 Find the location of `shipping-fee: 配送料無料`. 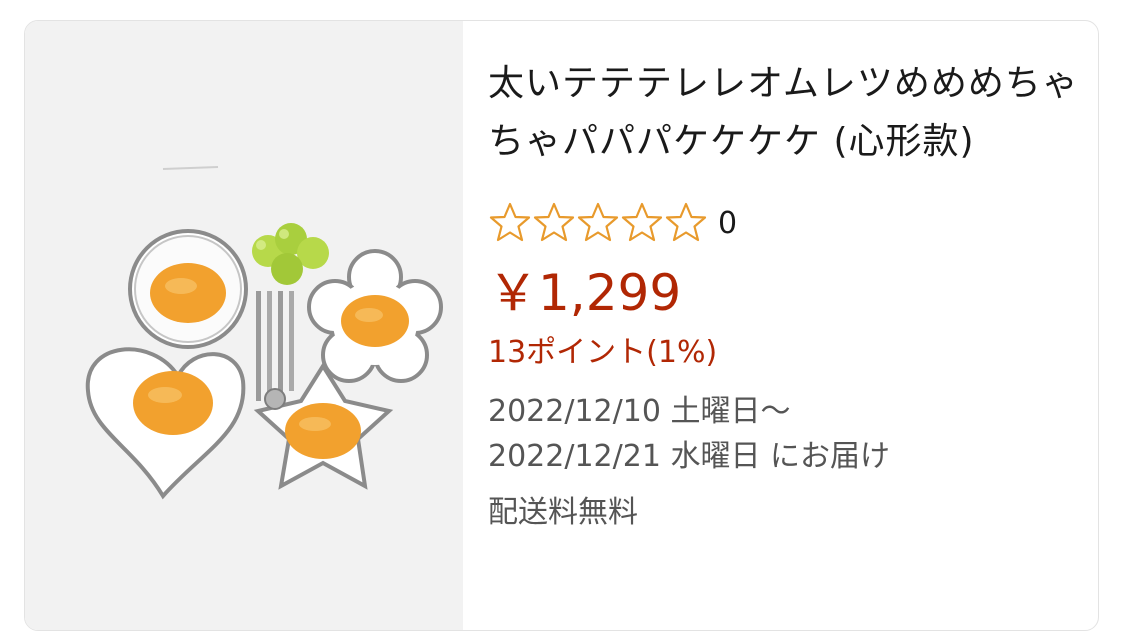

shipping-fee: 配送料無料 is located at coordinates (563, 512).